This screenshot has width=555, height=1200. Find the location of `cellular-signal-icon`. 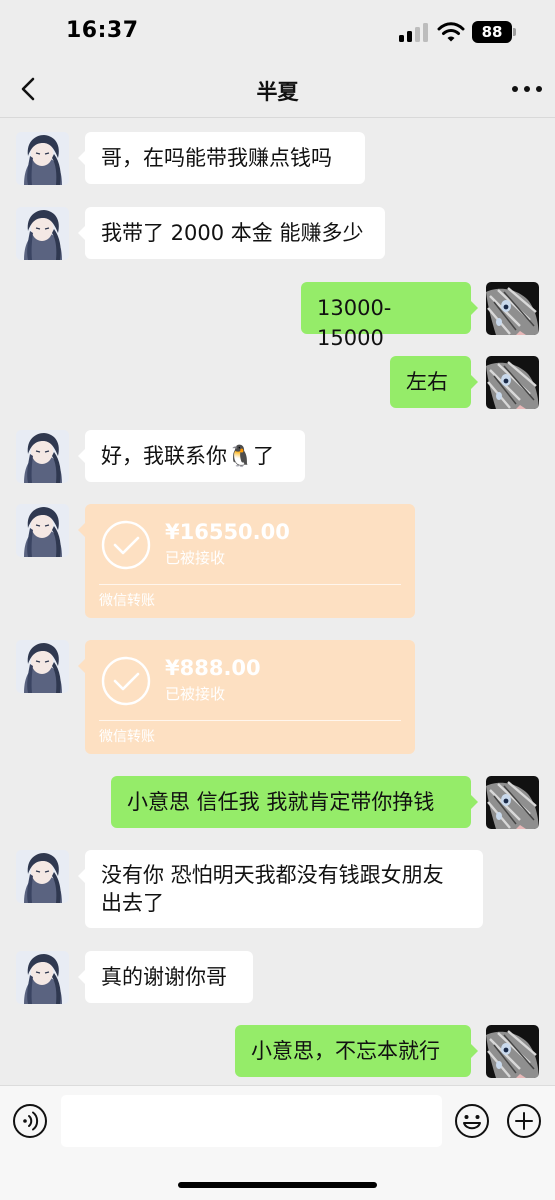

cellular-signal-icon is located at coordinates (414, 32).